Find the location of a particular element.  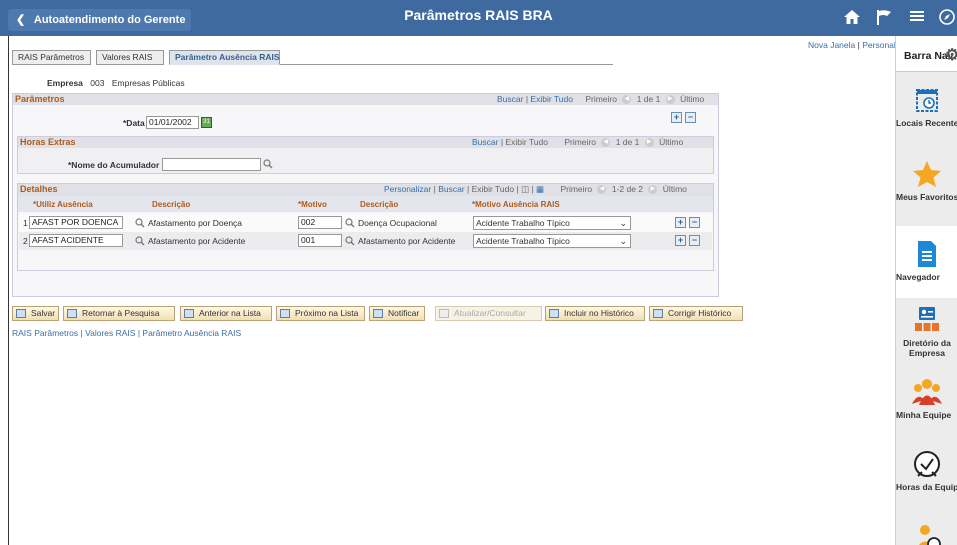

new-window-link: Nova Janela is located at coordinates (831, 45).